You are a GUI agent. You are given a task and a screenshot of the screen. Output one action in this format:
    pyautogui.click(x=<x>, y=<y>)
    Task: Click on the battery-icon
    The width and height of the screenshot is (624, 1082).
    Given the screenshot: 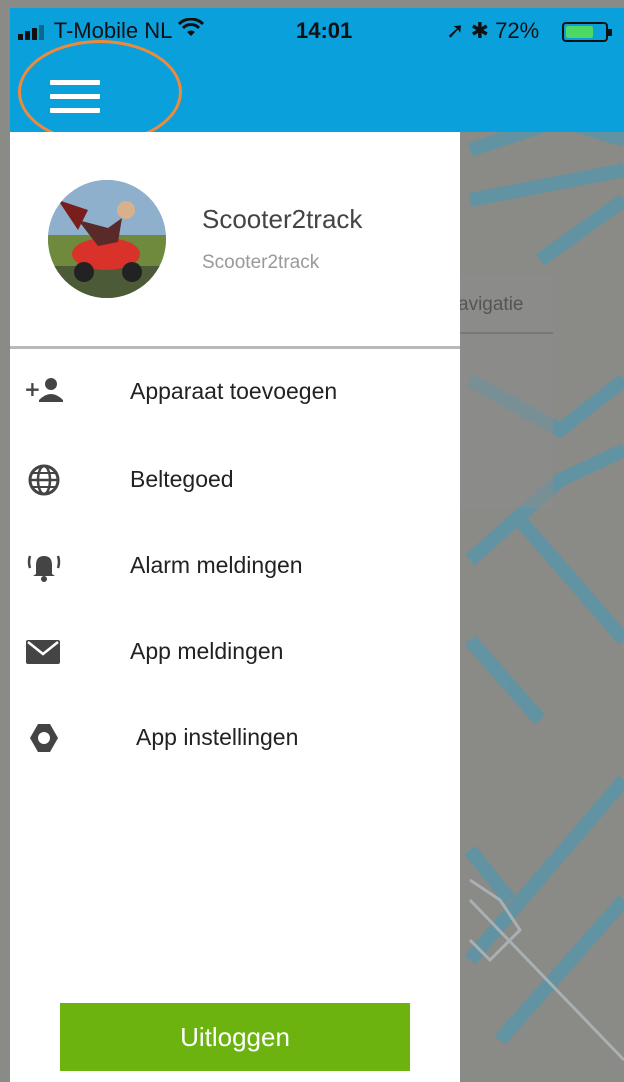 What is the action you would take?
    pyautogui.click(x=587, y=32)
    